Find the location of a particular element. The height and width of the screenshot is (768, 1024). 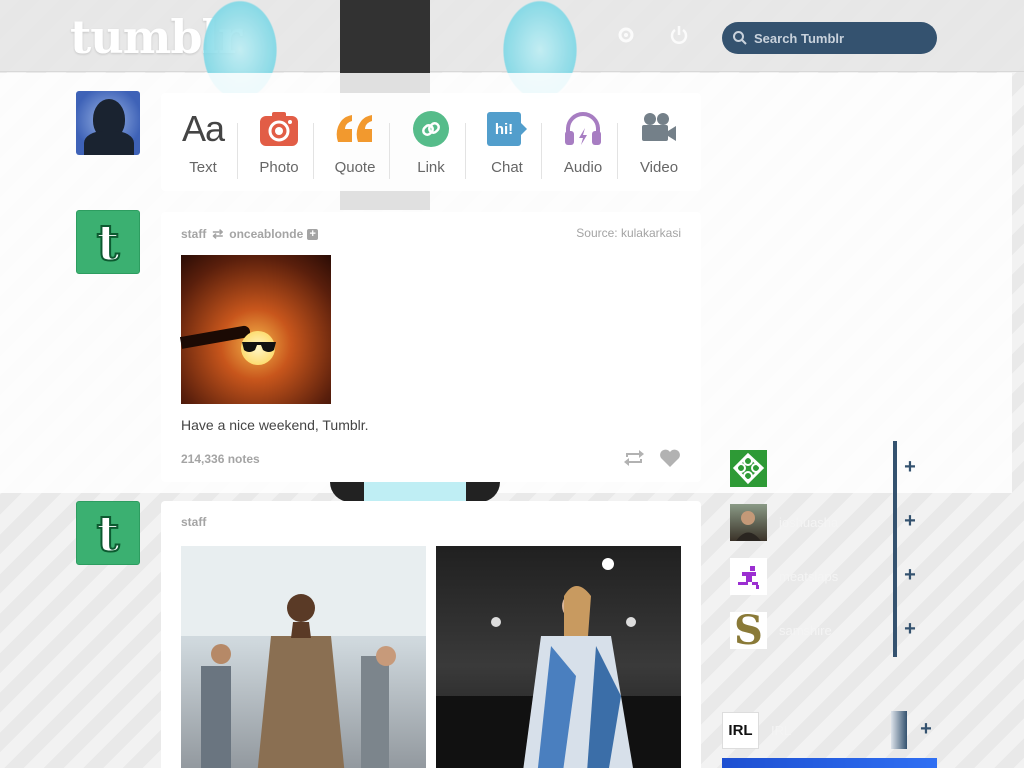

post-video-button: Video is located at coordinates (657, 144).